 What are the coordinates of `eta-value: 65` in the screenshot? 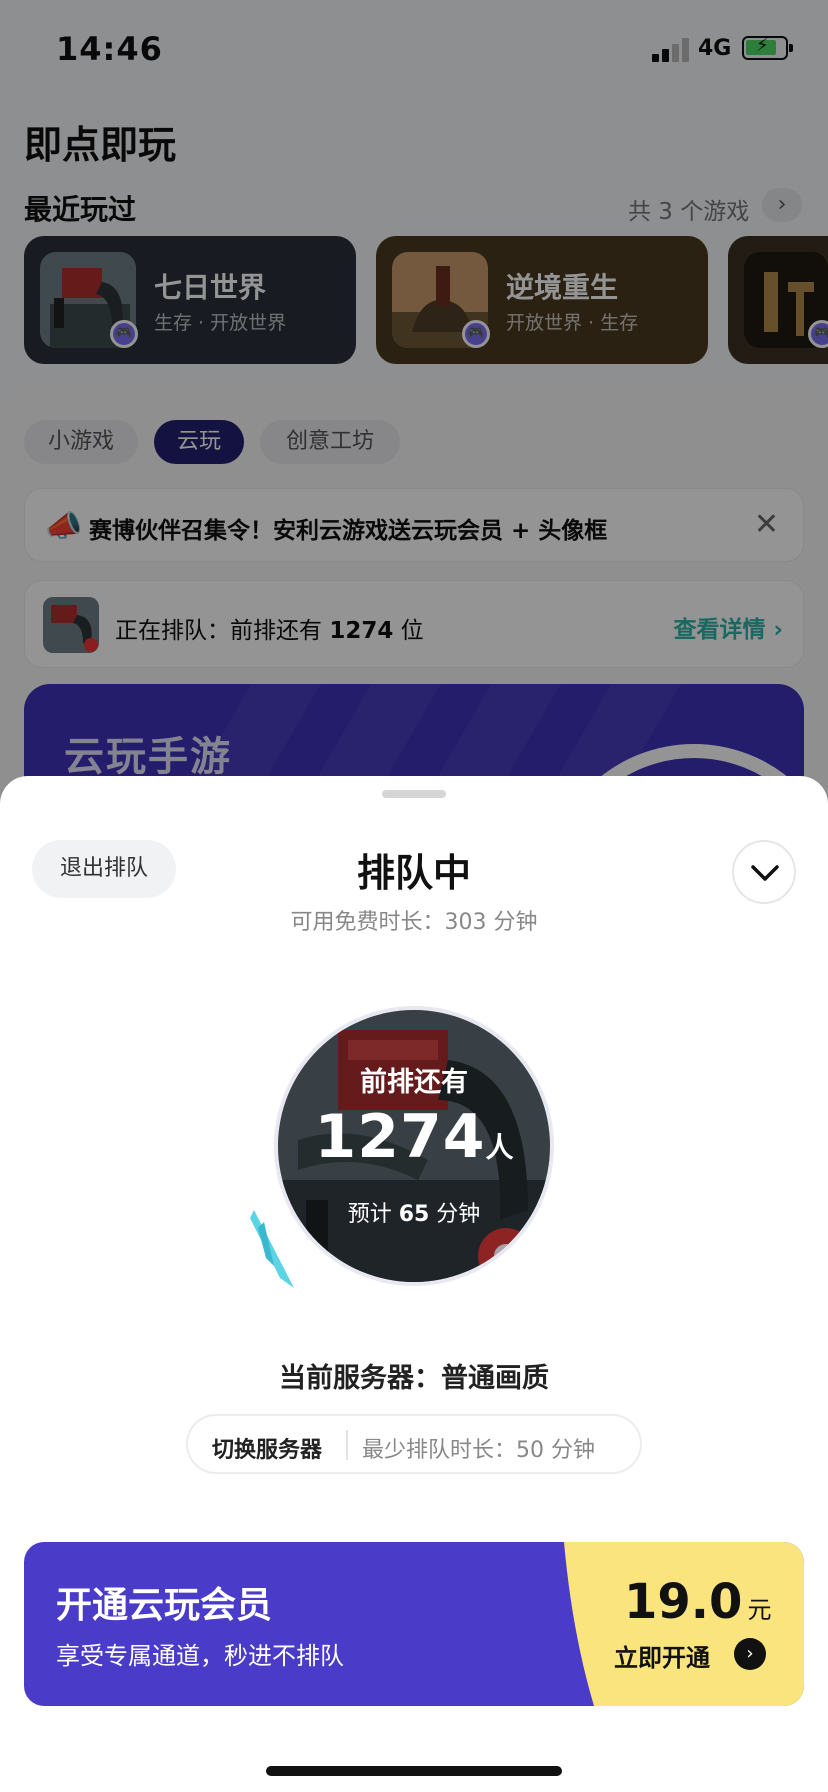 It's located at (414, 1214).